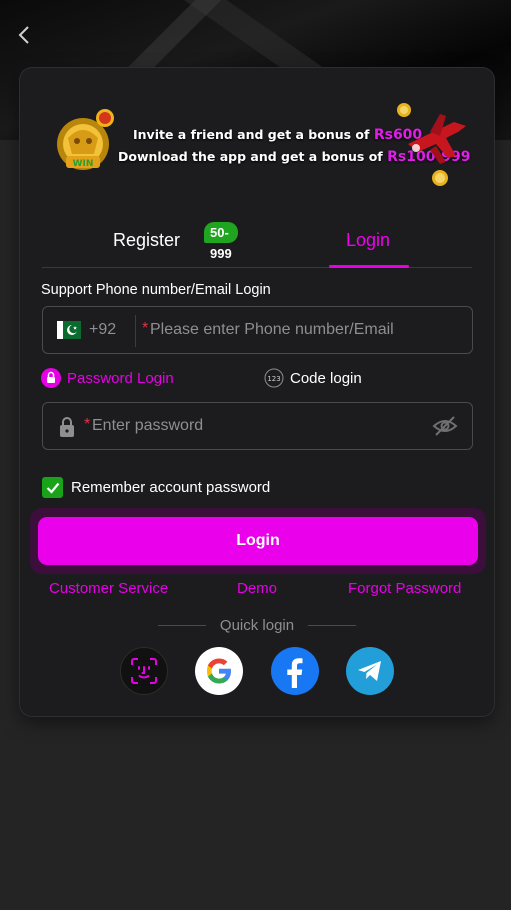 The image size is (511, 910). I want to click on face-login-button, so click(144, 671).